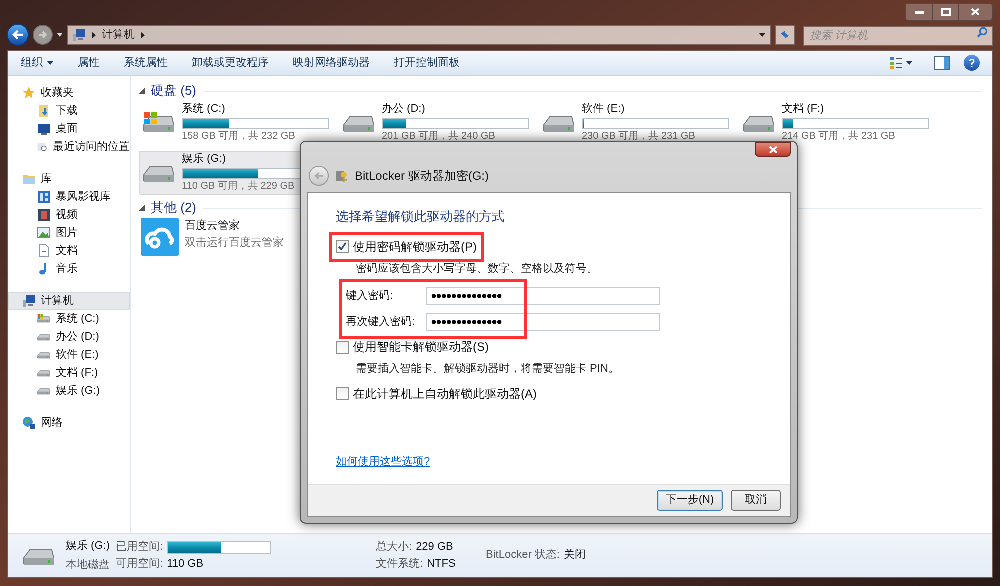 Image resolution: width=1000 pixels, height=586 pixels. Describe the element at coordinates (604, 109) in the screenshot. I see `drive-name: 软件 (E:)` at that location.